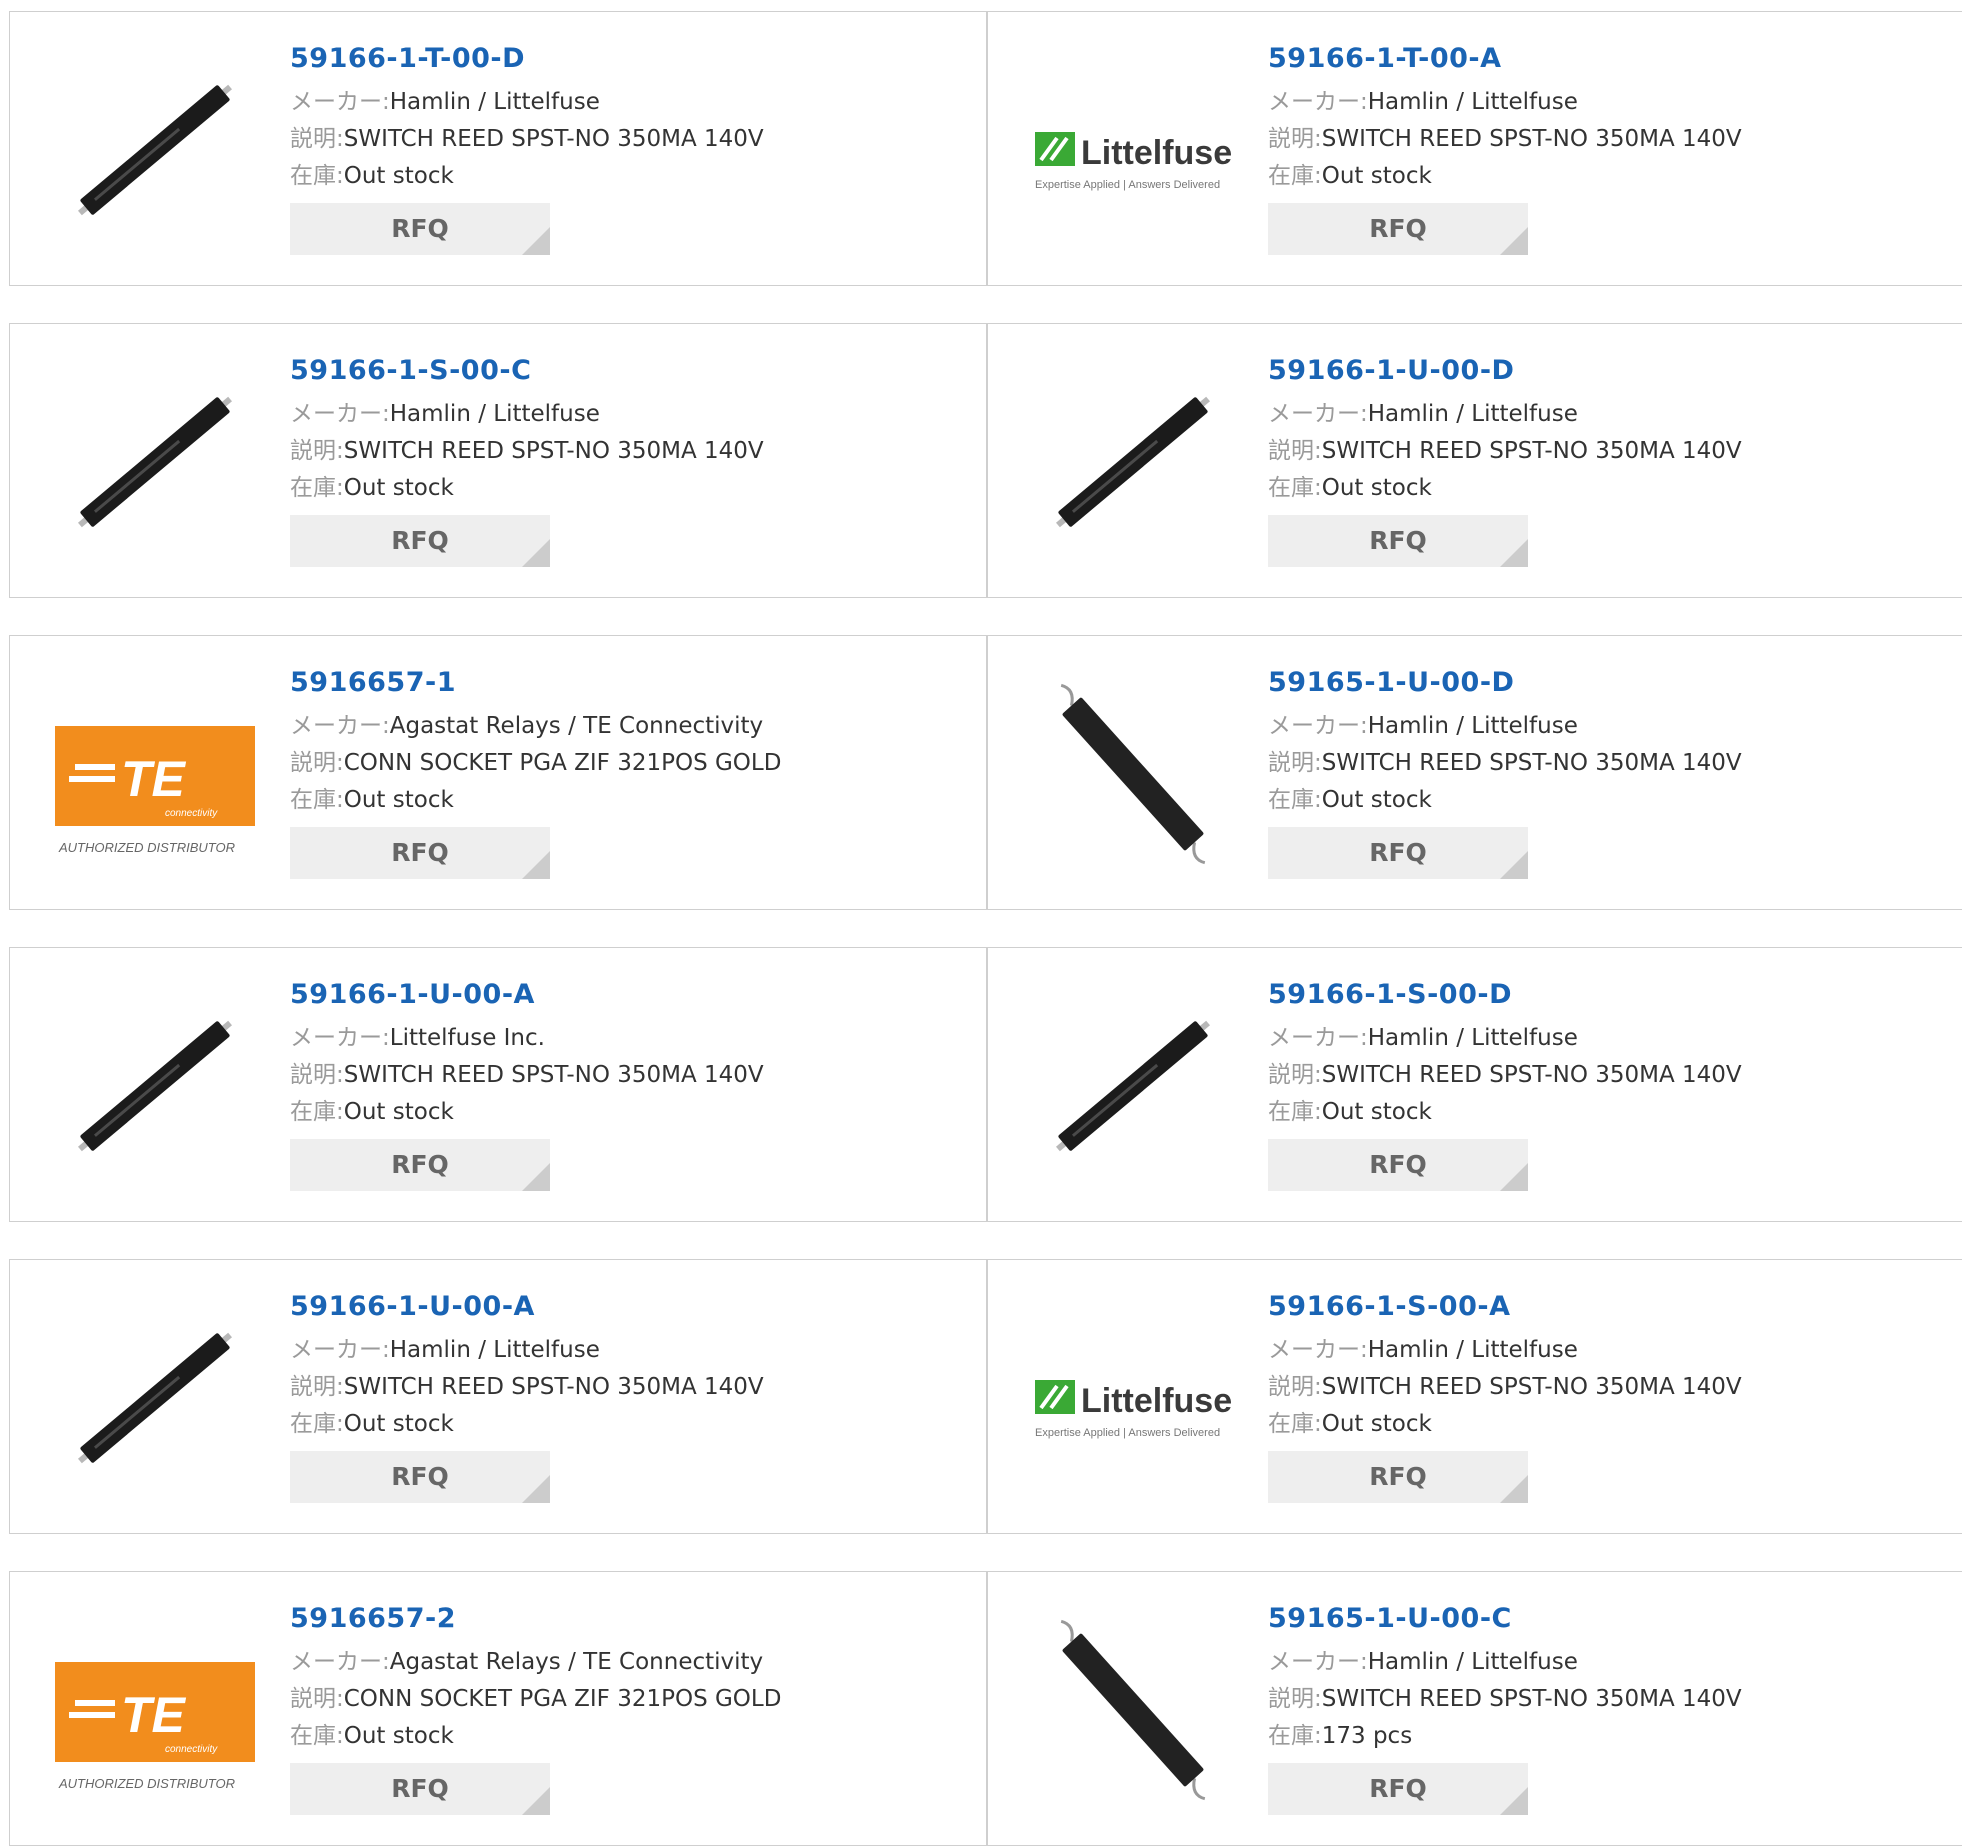 The width and height of the screenshot is (1962, 1846). I want to click on svg-text:Expertise Applied | Answers De: Expertise Applied | Answers Delivered, so click(1127, 1433).